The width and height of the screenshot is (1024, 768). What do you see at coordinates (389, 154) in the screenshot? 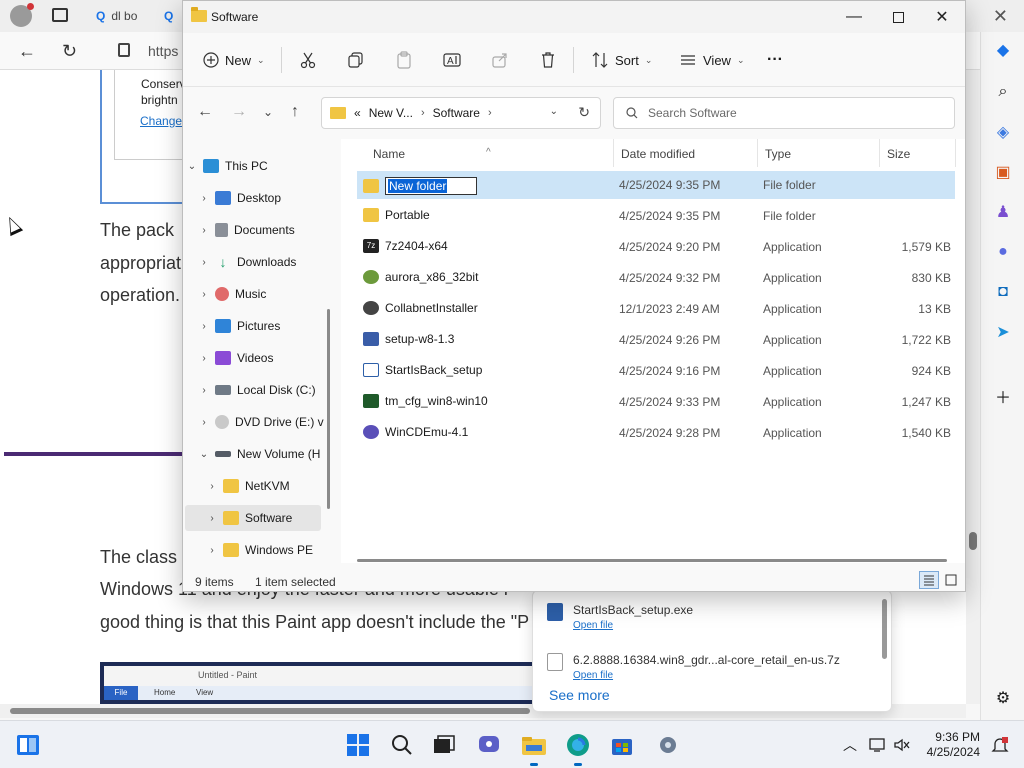
I see `column-header-name: Name` at bounding box center [389, 154].